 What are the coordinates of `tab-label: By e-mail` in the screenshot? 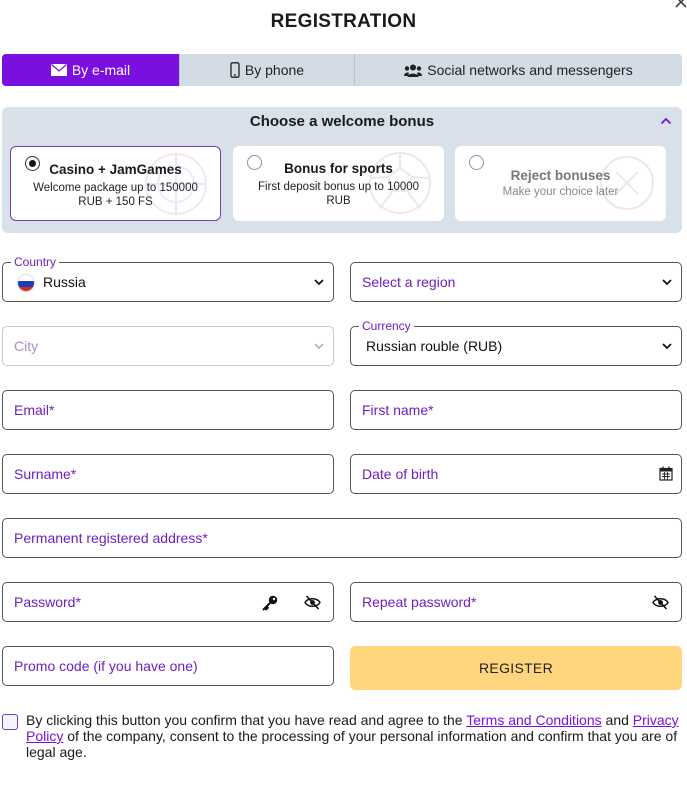 It's located at (101, 70).